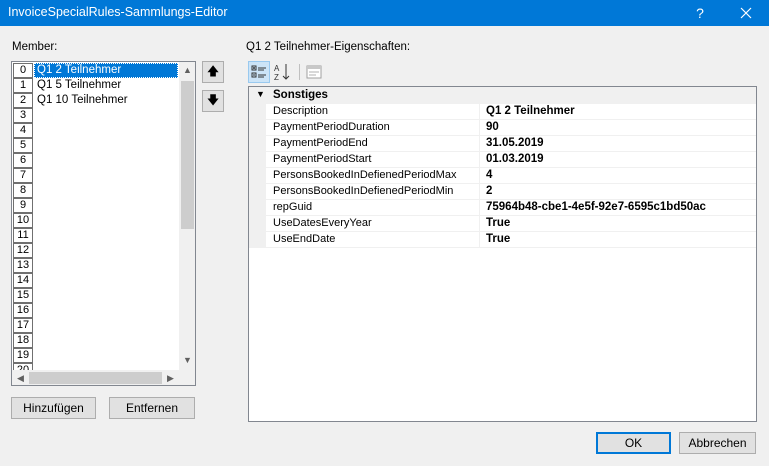 This screenshot has height=466, width=769. I want to click on list-item: 8, so click(96, 190).